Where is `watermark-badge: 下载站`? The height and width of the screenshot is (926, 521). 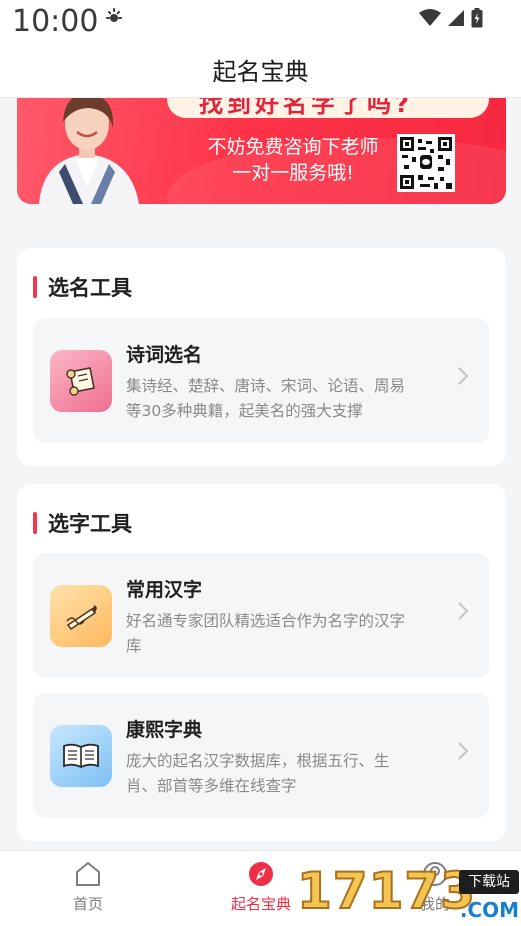
watermark-badge: 下载站 is located at coordinates (489, 882).